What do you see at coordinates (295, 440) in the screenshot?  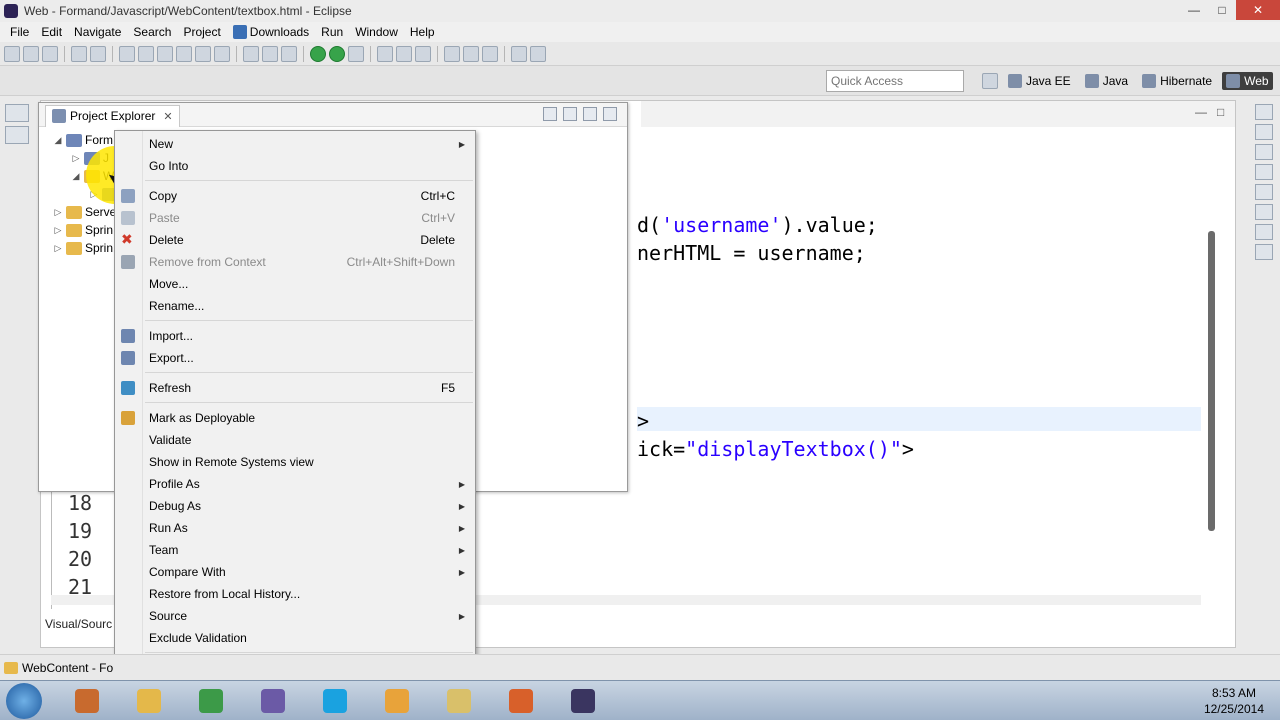 I see `menu-item-validate: Validate` at bounding box center [295, 440].